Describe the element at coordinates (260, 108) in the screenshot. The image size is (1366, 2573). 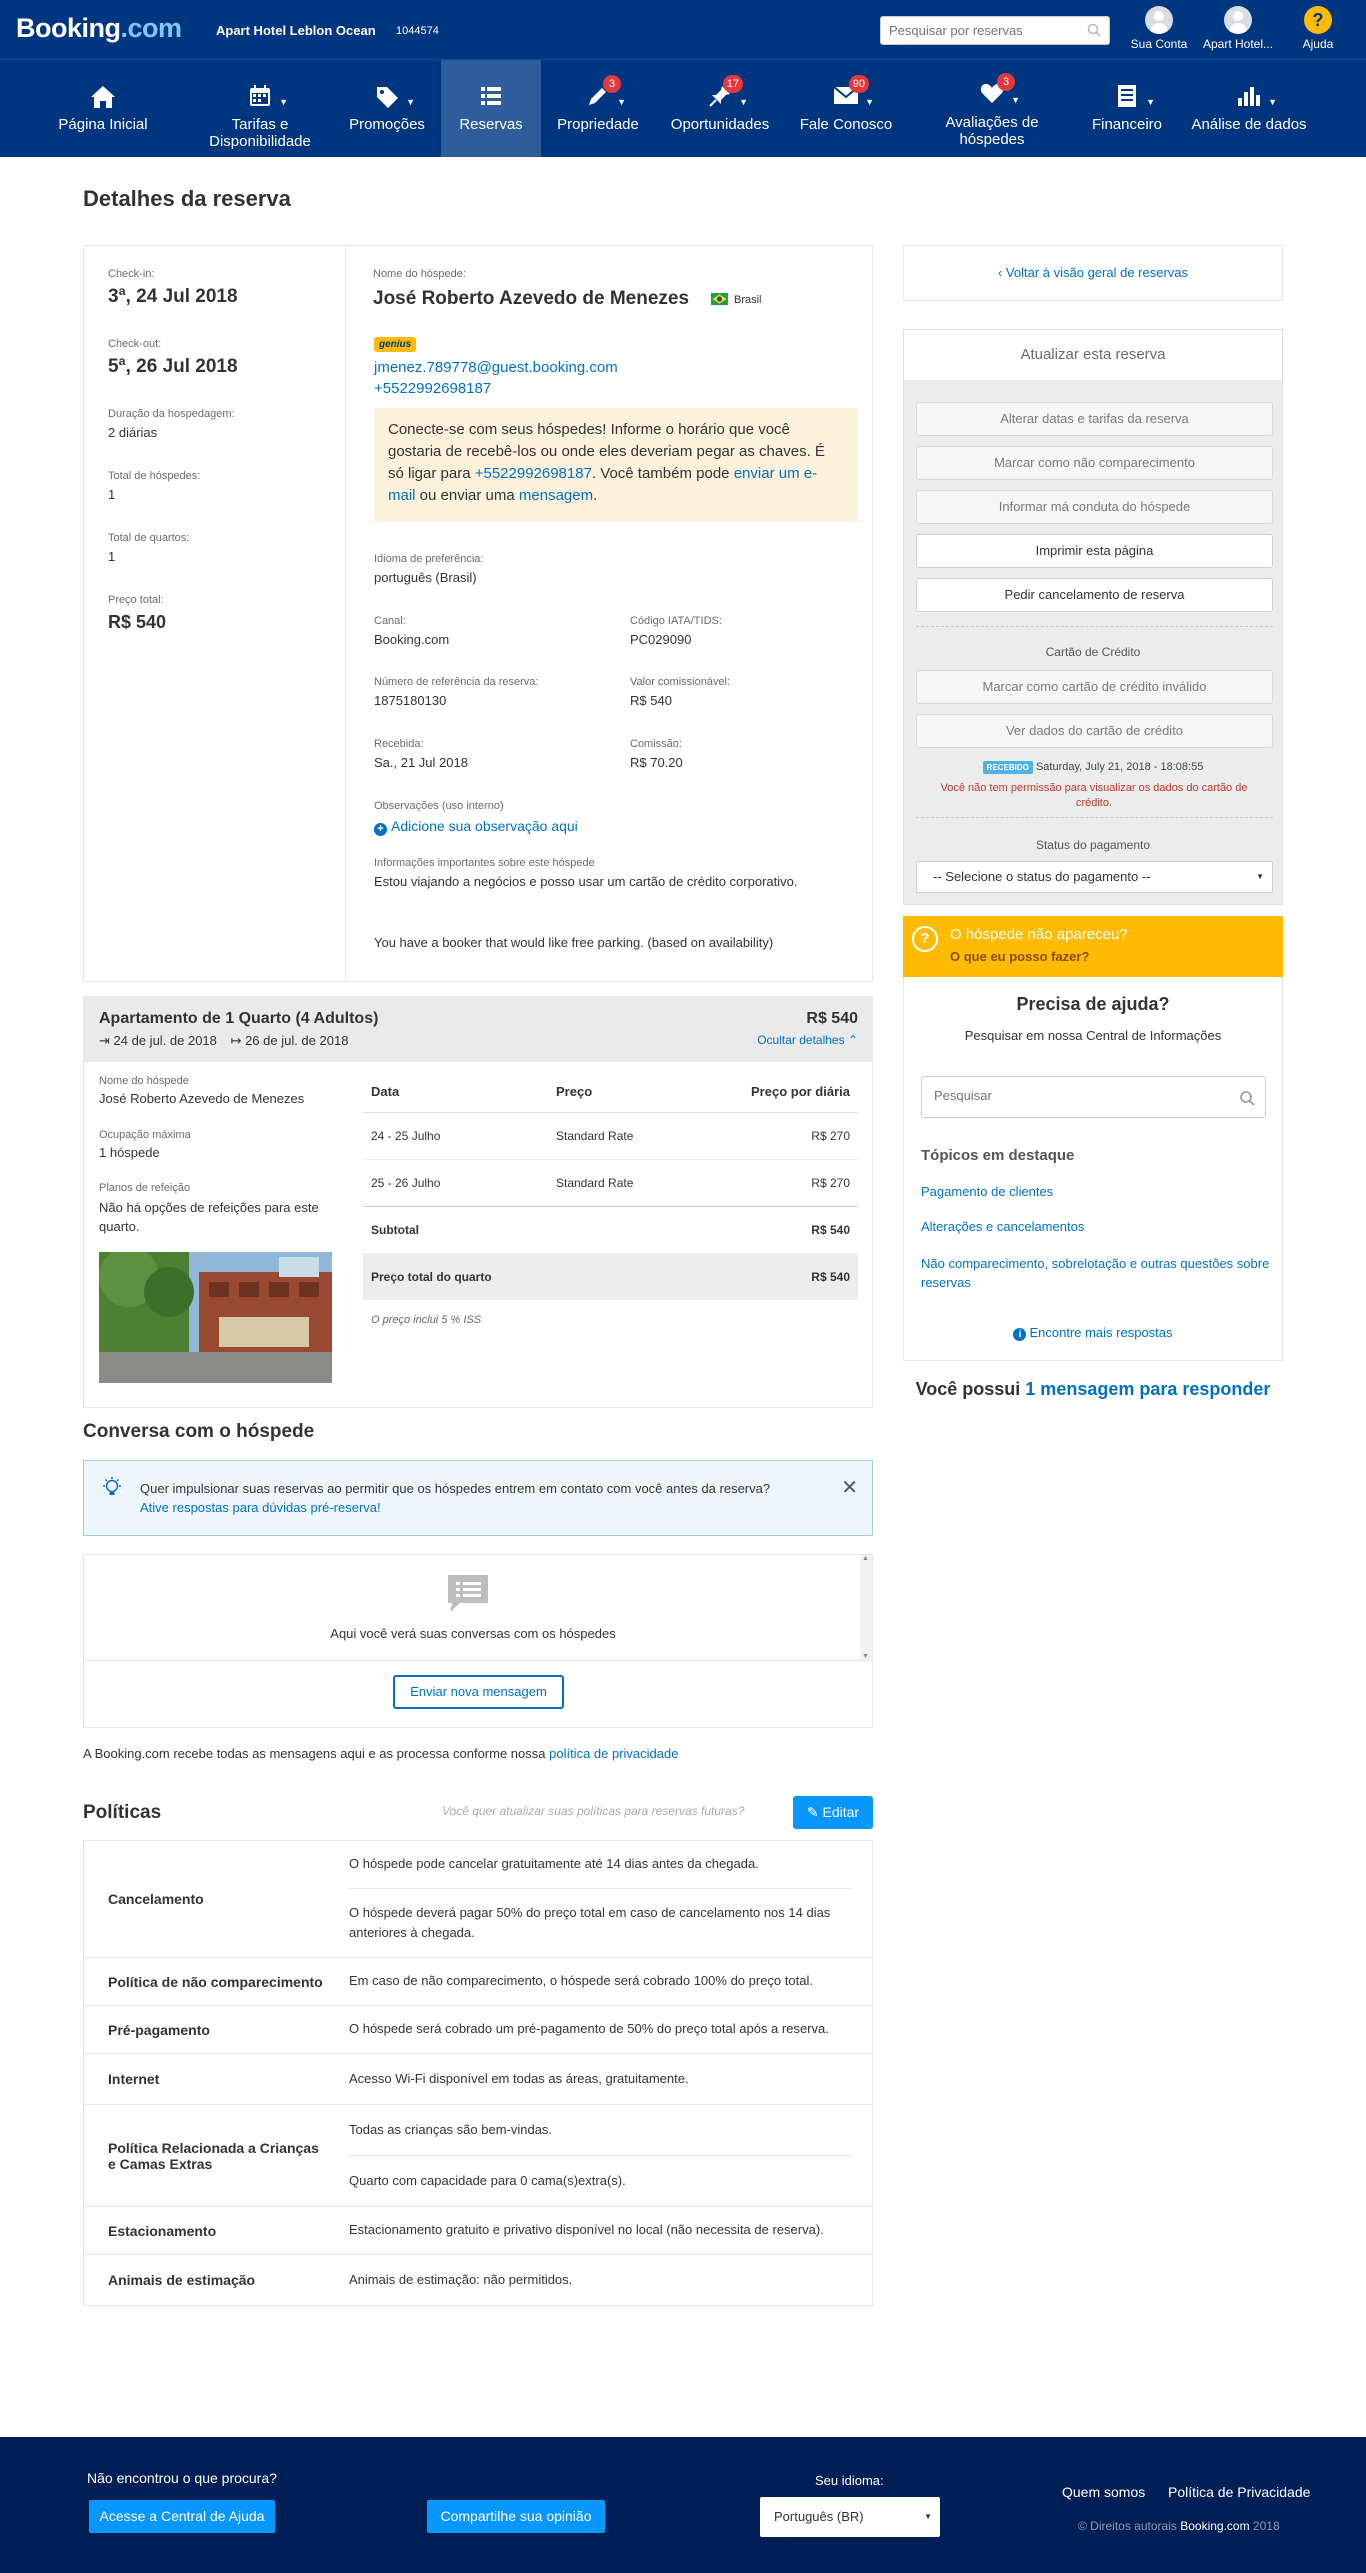
I see `nav-rates-availability: ▼ Tarifas e Disponibilidade` at that location.